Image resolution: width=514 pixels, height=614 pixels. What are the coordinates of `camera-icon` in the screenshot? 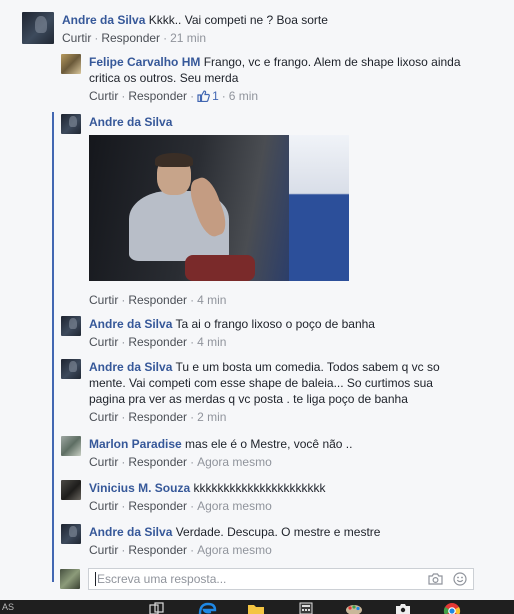 It's located at (435, 579).